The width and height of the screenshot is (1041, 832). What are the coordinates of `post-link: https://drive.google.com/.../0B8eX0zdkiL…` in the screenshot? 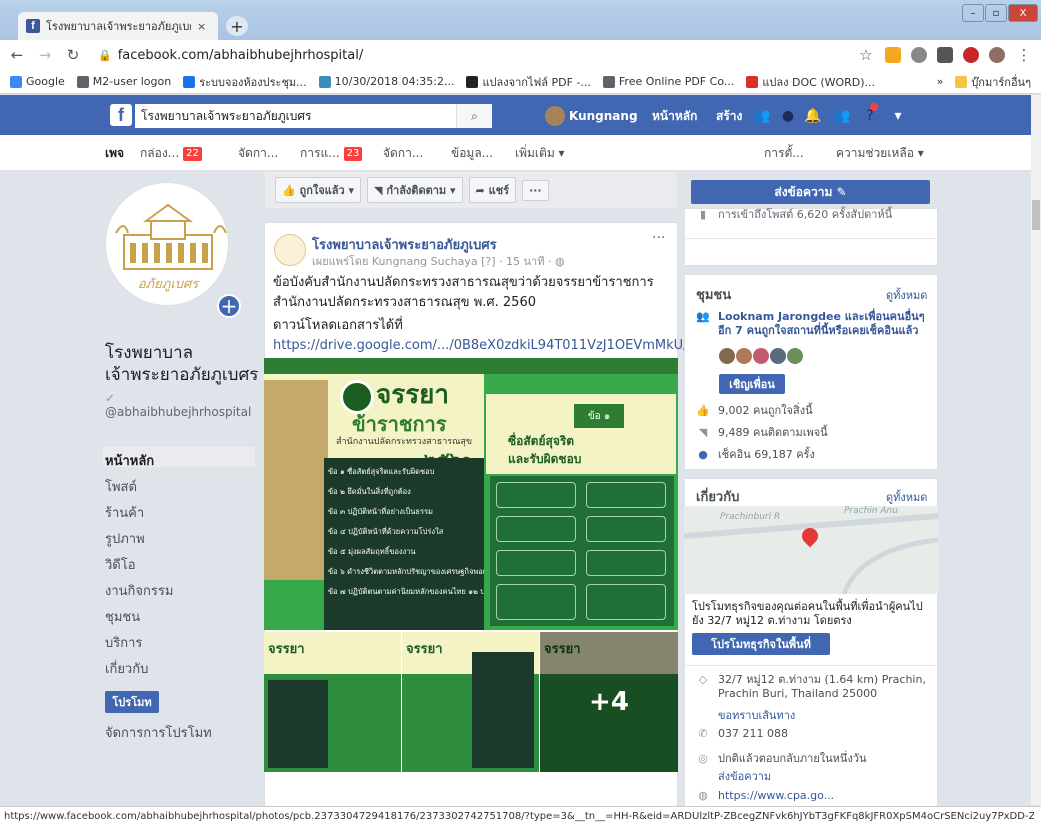 It's located at (495, 345).